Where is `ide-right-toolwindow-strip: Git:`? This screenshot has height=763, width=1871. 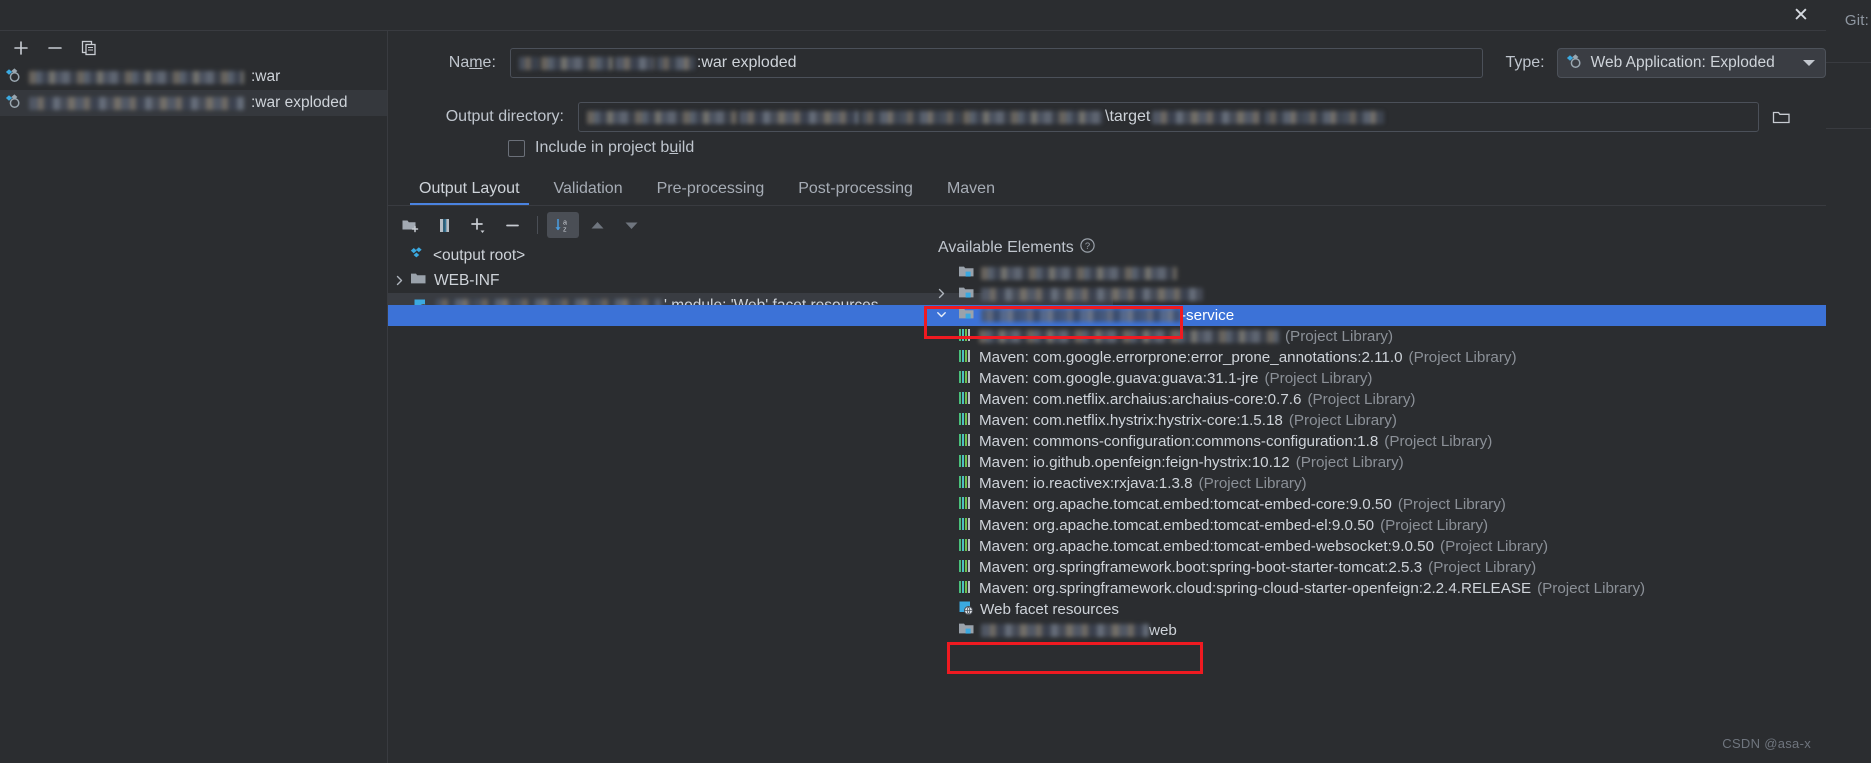
ide-right-toolwindow-strip: Git: is located at coordinates (1848, 381).